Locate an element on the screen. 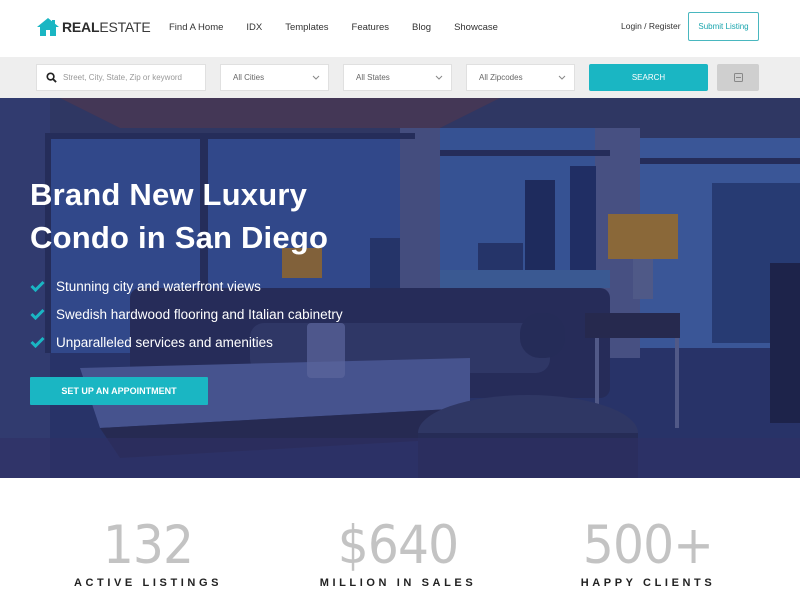 The width and height of the screenshot is (800, 604). zipcodes-select: All Zipcodes is located at coordinates (520, 77).